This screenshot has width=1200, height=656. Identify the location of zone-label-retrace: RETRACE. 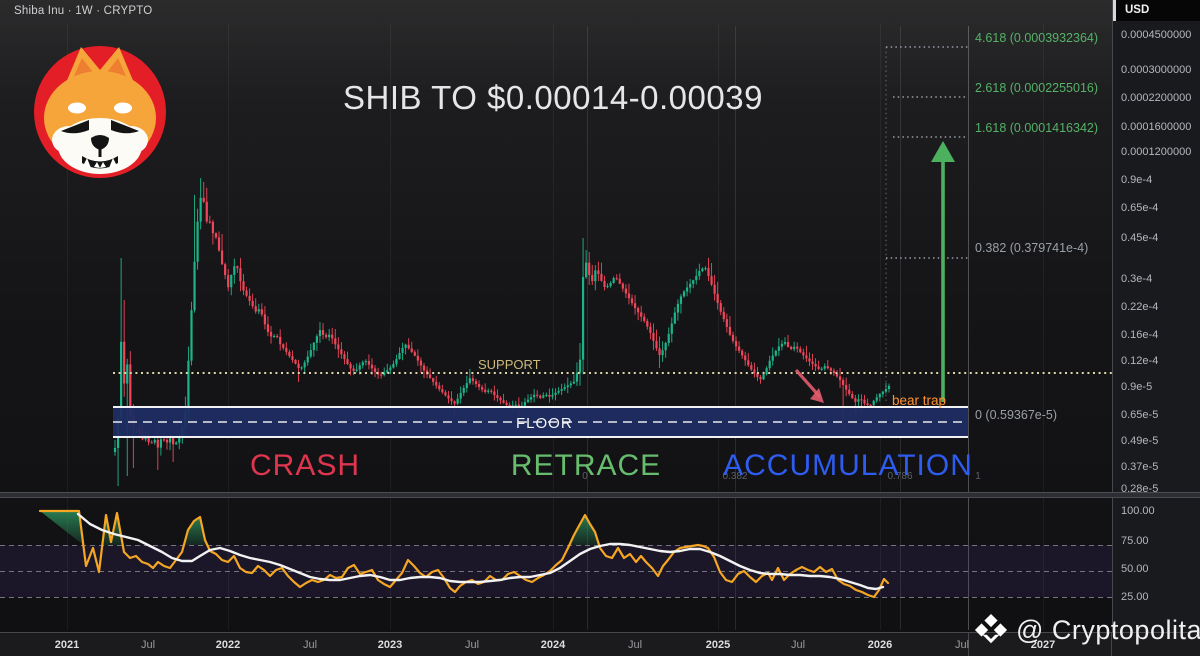
(586, 465).